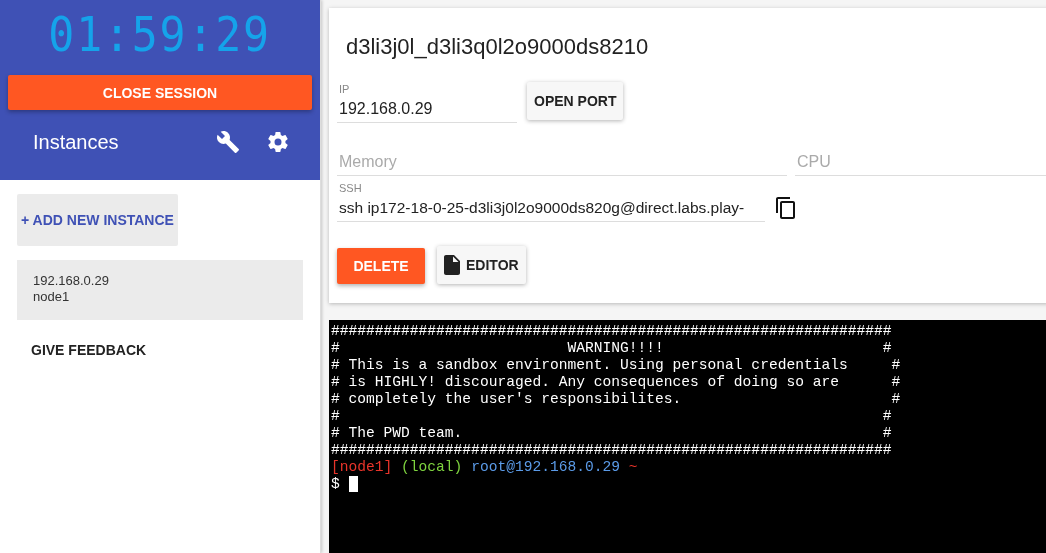 The width and height of the screenshot is (1046, 553). Describe the element at coordinates (345, 89) in the screenshot. I see `ip-label: IP` at that location.